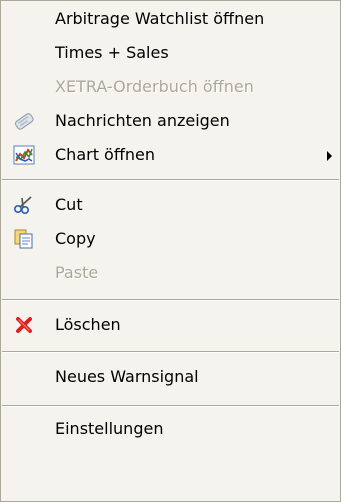 This screenshot has width=341, height=502. I want to click on menu-item-label: Löschen, so click(88, 324).